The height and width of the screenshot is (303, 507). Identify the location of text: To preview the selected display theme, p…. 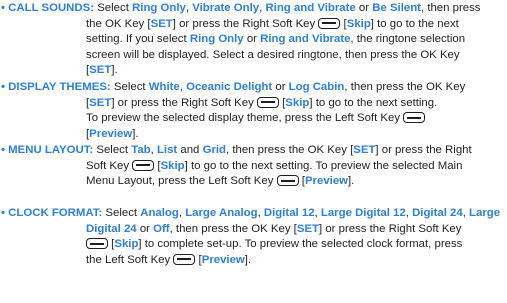
(243, 118).